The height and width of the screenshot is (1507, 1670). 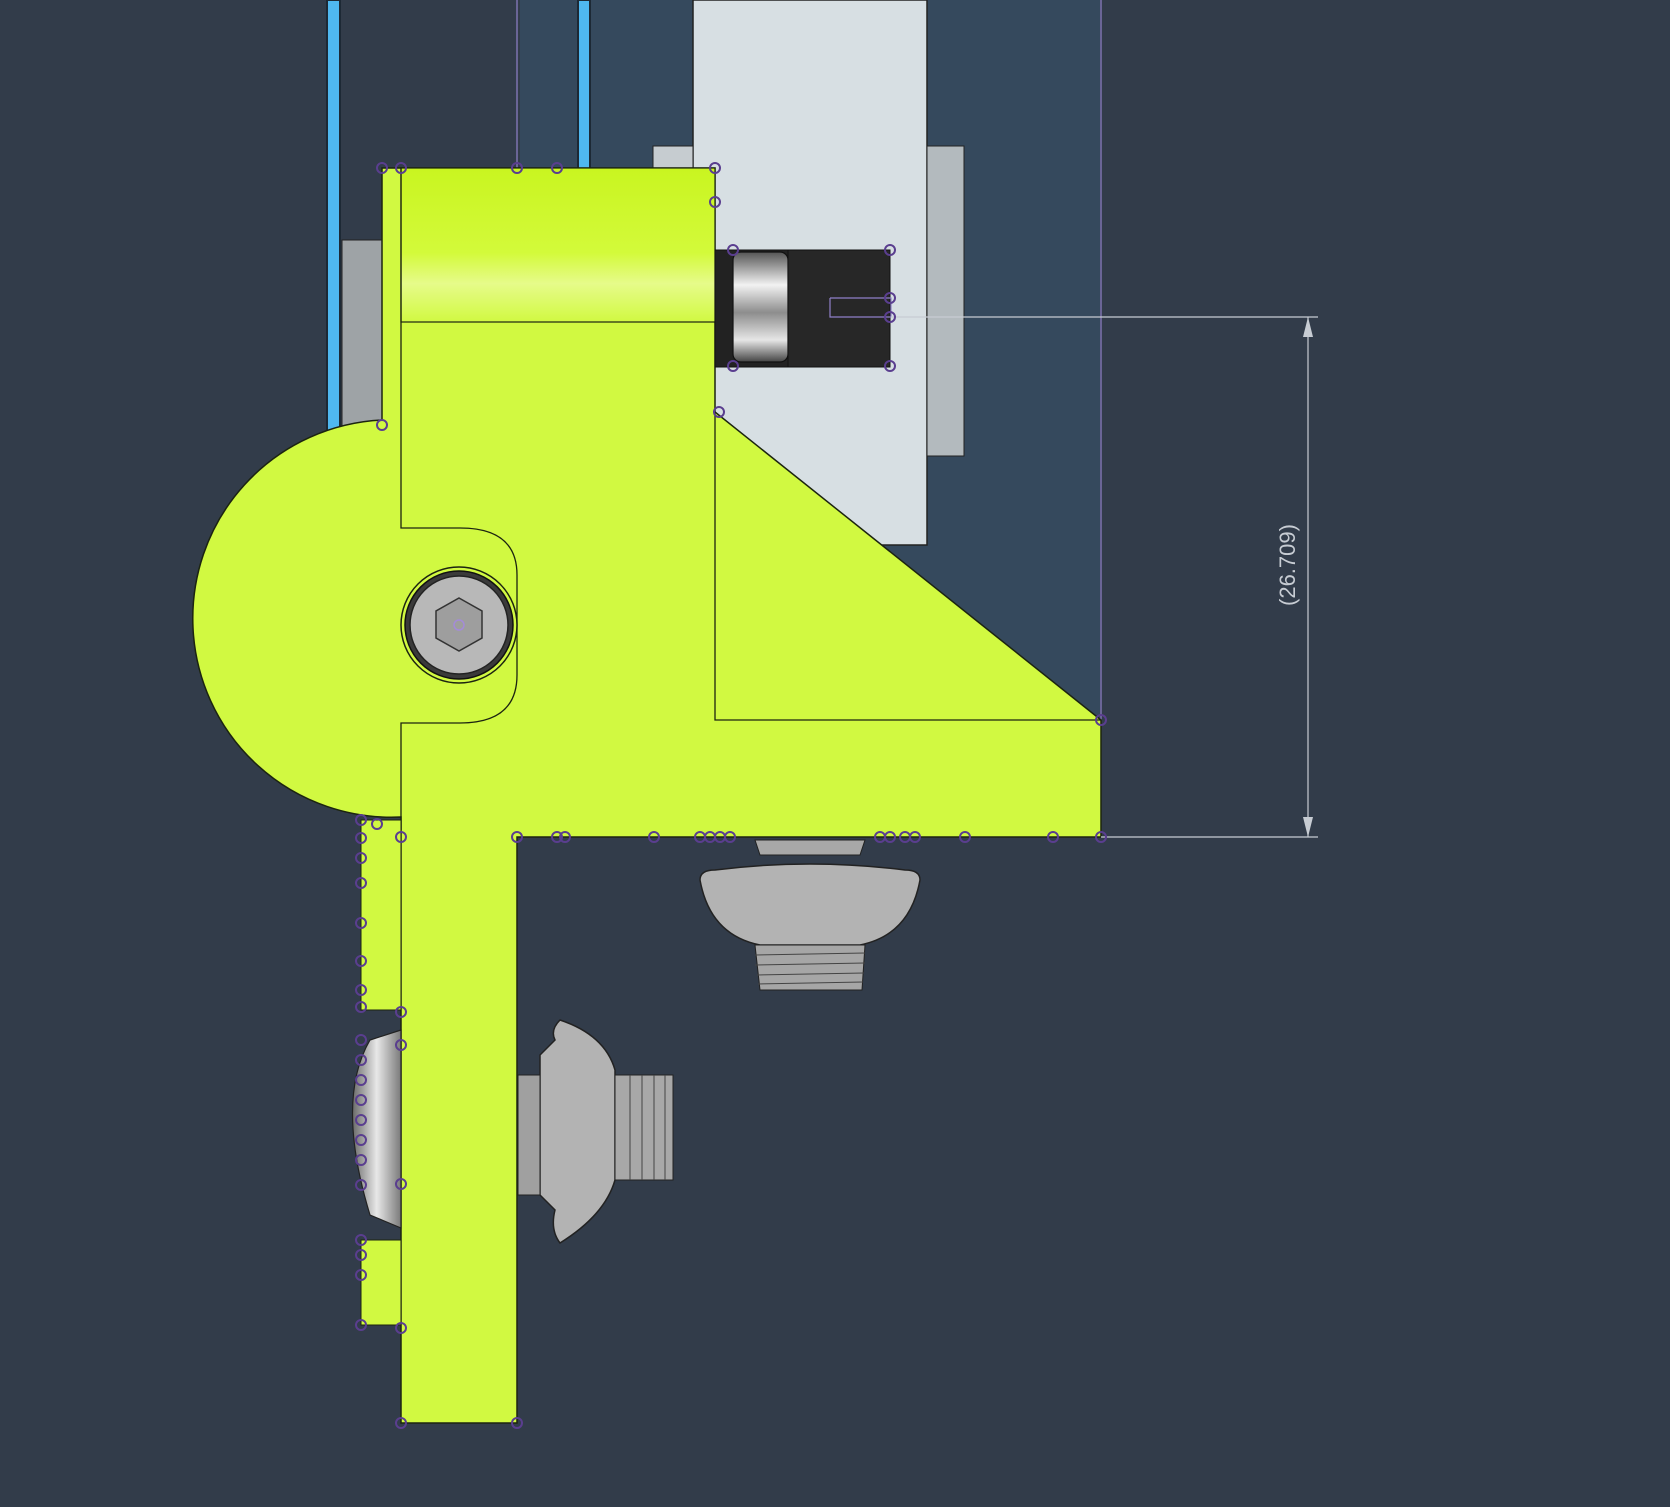 I want to click on screw-head, so click(x=810, y=904).